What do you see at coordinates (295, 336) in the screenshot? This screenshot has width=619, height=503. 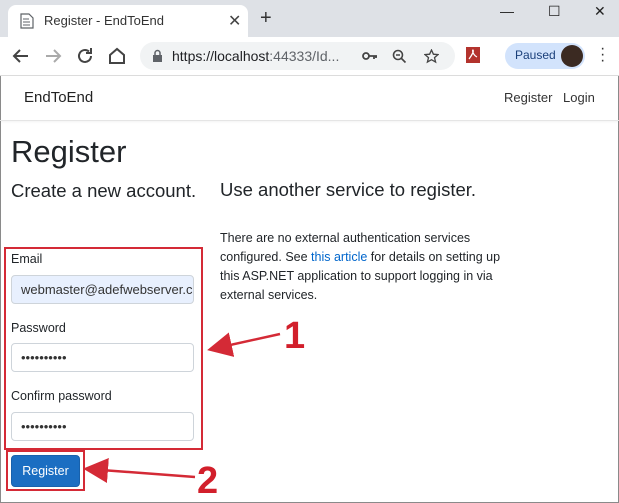 I see `annotation-number-one: 1` at bounding box center [295, 336].